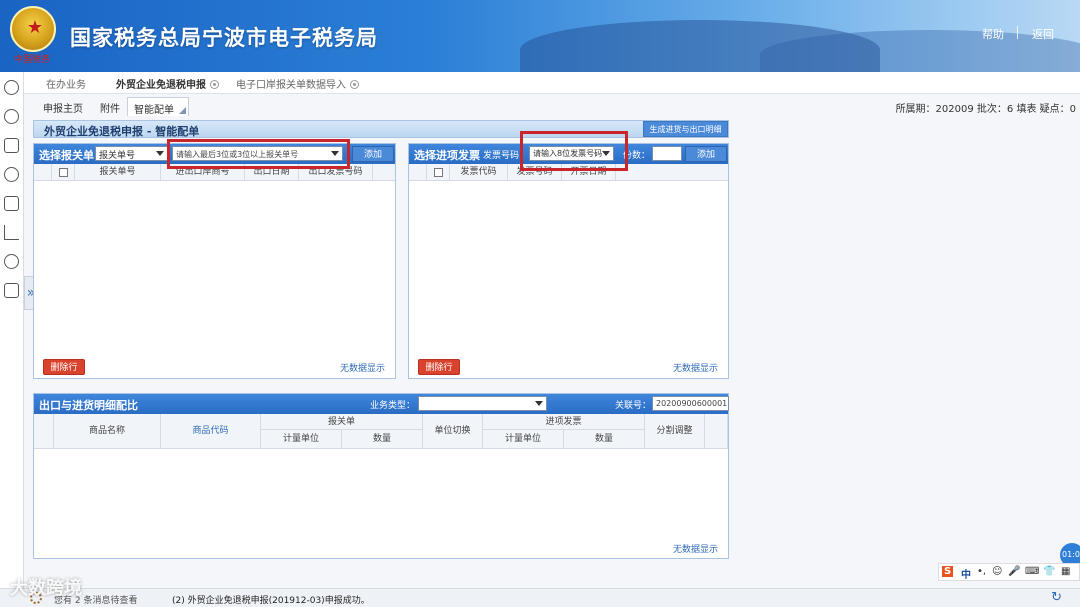  I want to click on shield-check-icon, so click(11, 116).